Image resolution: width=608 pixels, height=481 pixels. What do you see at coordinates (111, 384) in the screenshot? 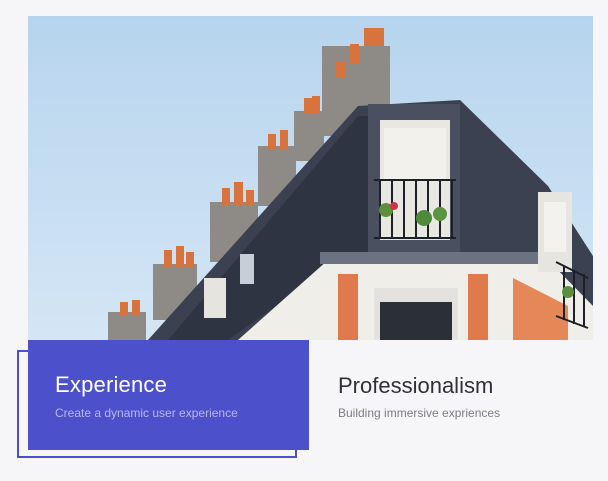
I see `feature-title: Experience` at bounding box center [111, 384].